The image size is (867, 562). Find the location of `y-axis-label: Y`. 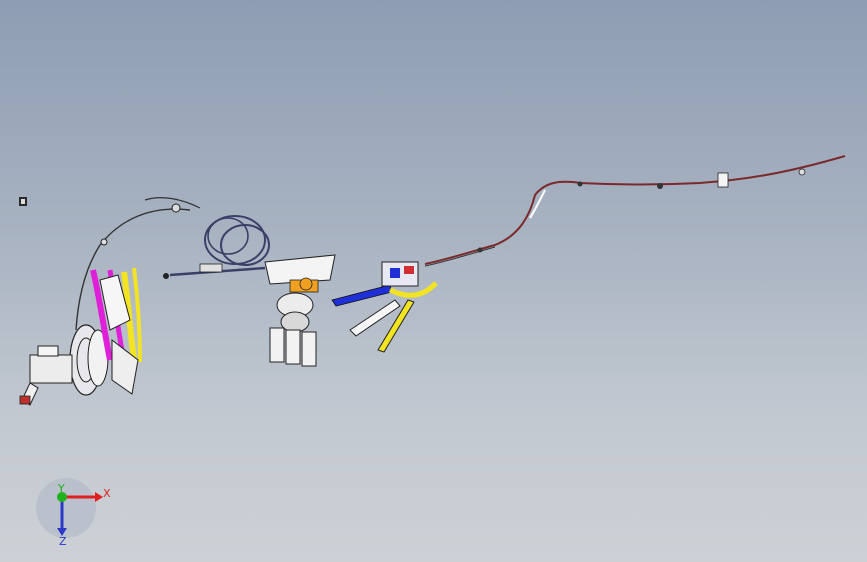

y-axis-label: Y is located at coordinates (61, 488).